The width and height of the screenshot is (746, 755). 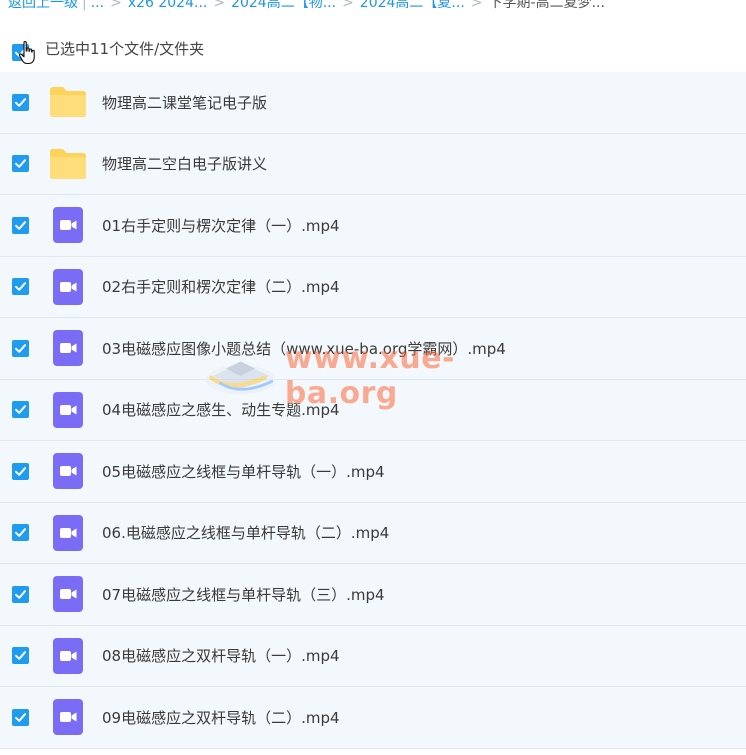 I want to click on file-row: 物理高二课堂笔记电子版, so click(x=373, y=103).